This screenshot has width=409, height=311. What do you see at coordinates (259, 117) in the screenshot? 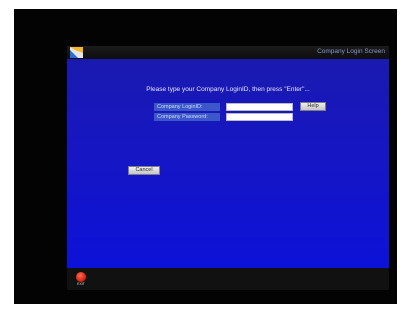
I see `password-input` at bounding box center [259, 117].